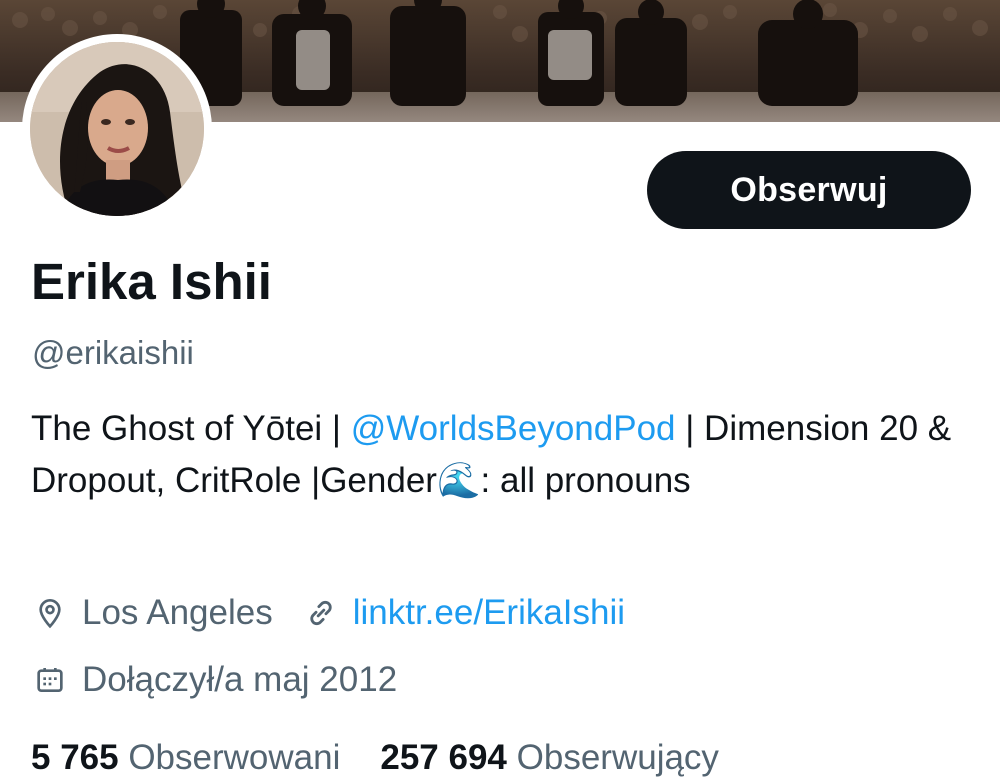  I want to click on wave-emoji-icon: 🌊, so click(458, 480).